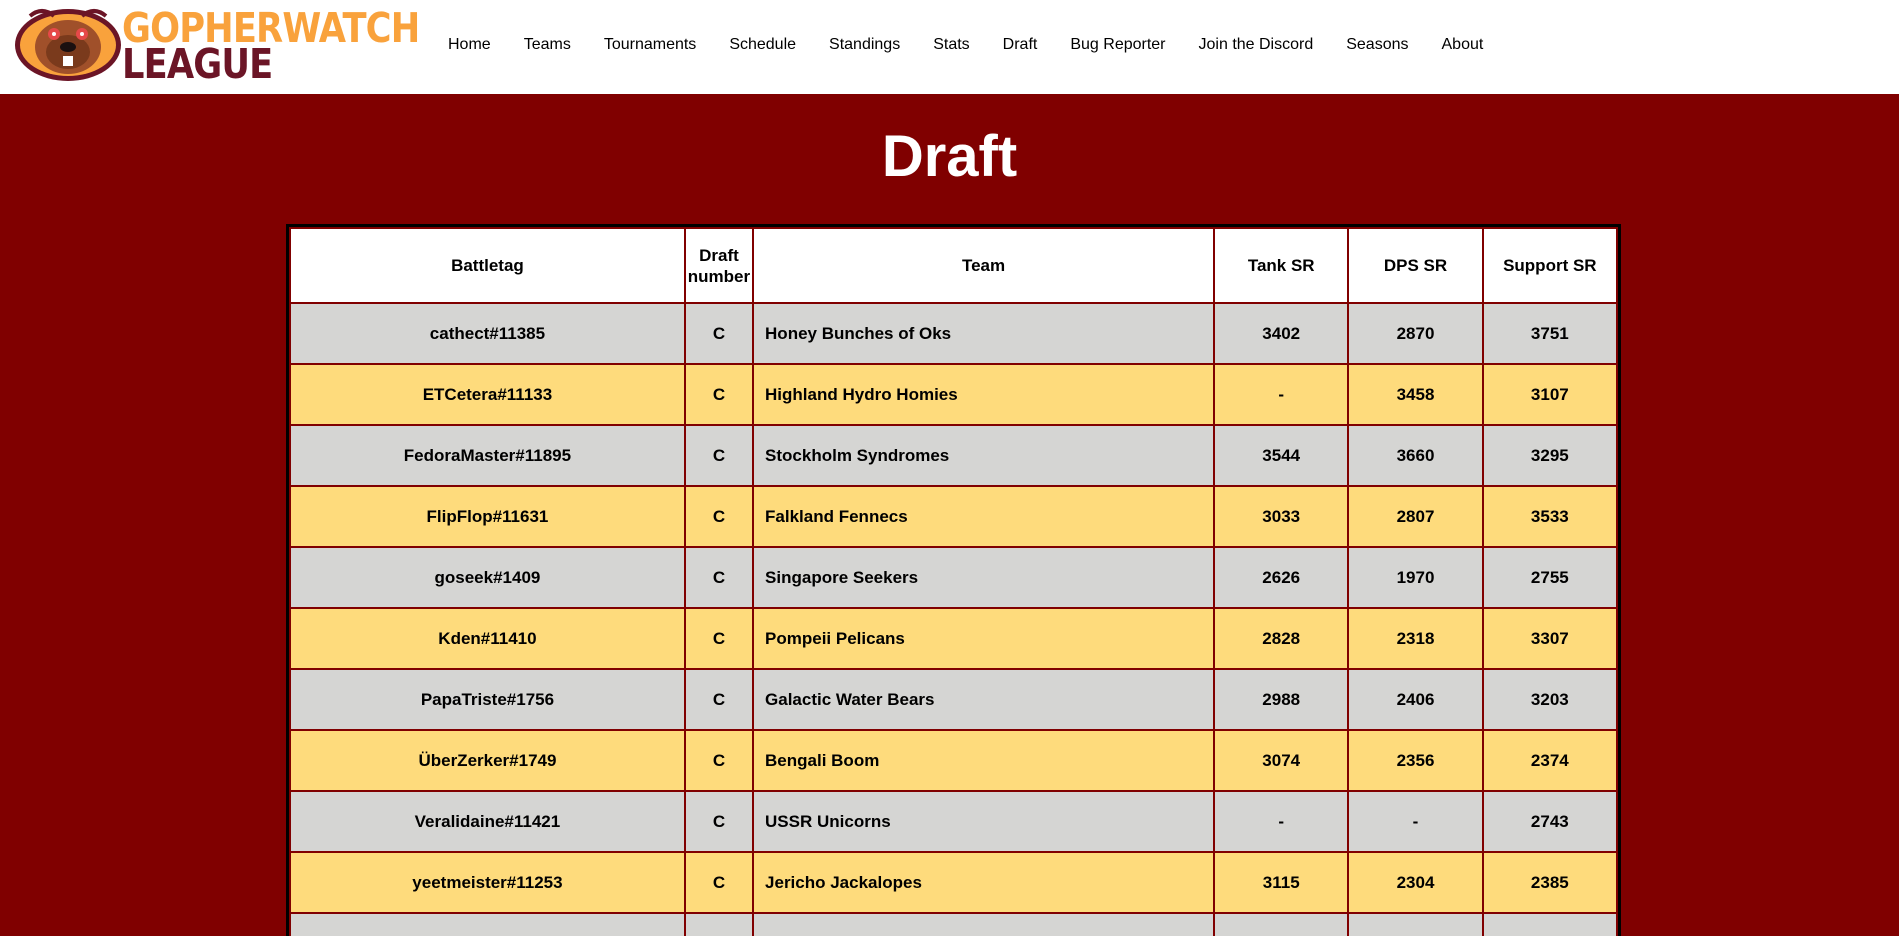 This screenshot has width=1899, height=936. I want to click on team-cell: Bengali Boom, so click(984, 760).